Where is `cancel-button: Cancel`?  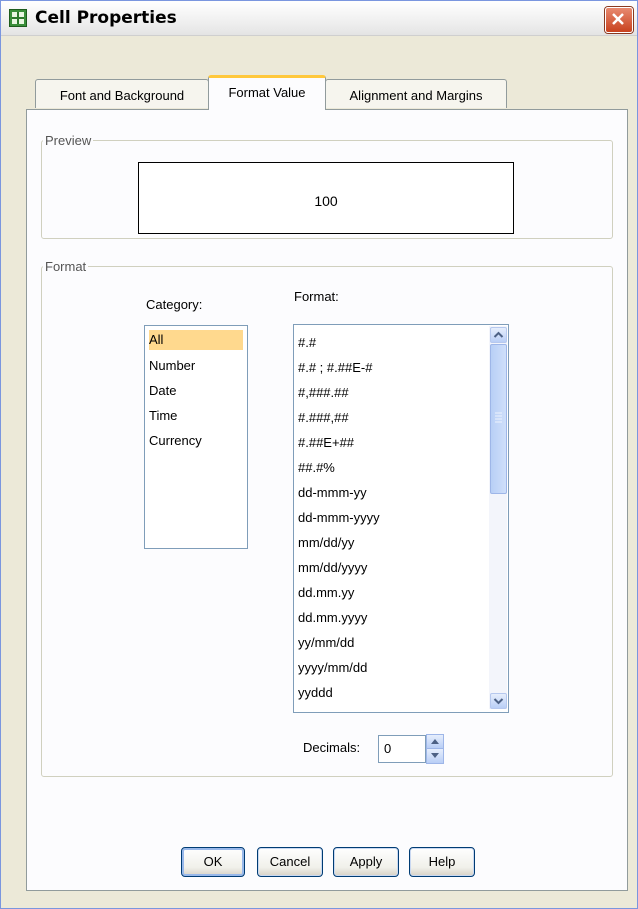 cancel-button: Cancel is located at coordinates (290, 862).